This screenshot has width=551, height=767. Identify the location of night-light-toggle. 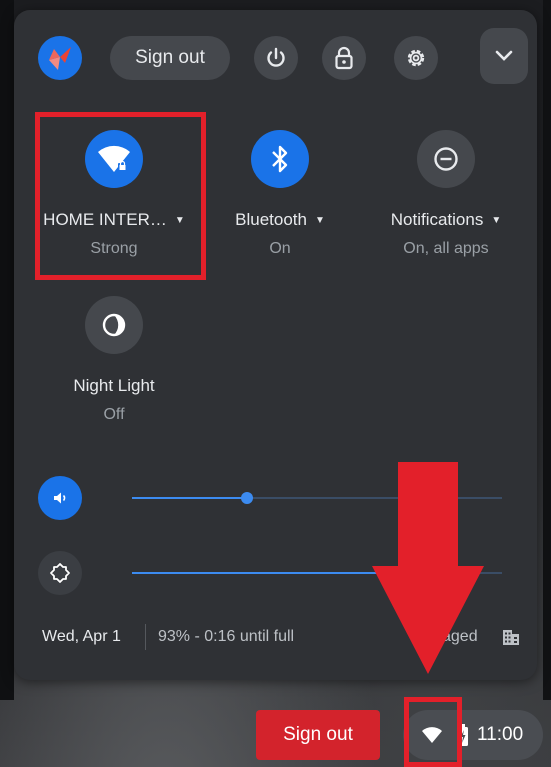
(114, 325).